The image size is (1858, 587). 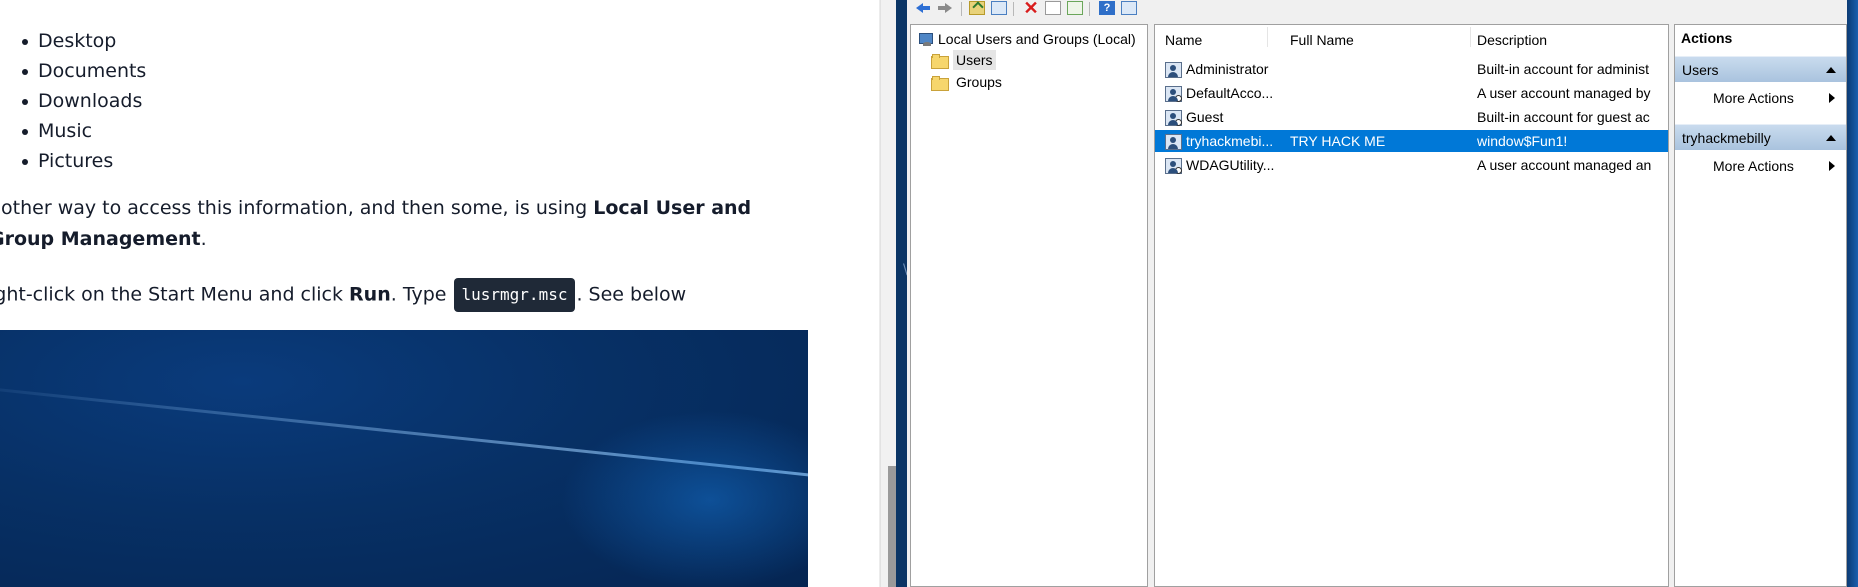 What do you see at coordinates (1053, 8) in the screenshot?
I see `properties-icon` at bounding box center [1053, 8].